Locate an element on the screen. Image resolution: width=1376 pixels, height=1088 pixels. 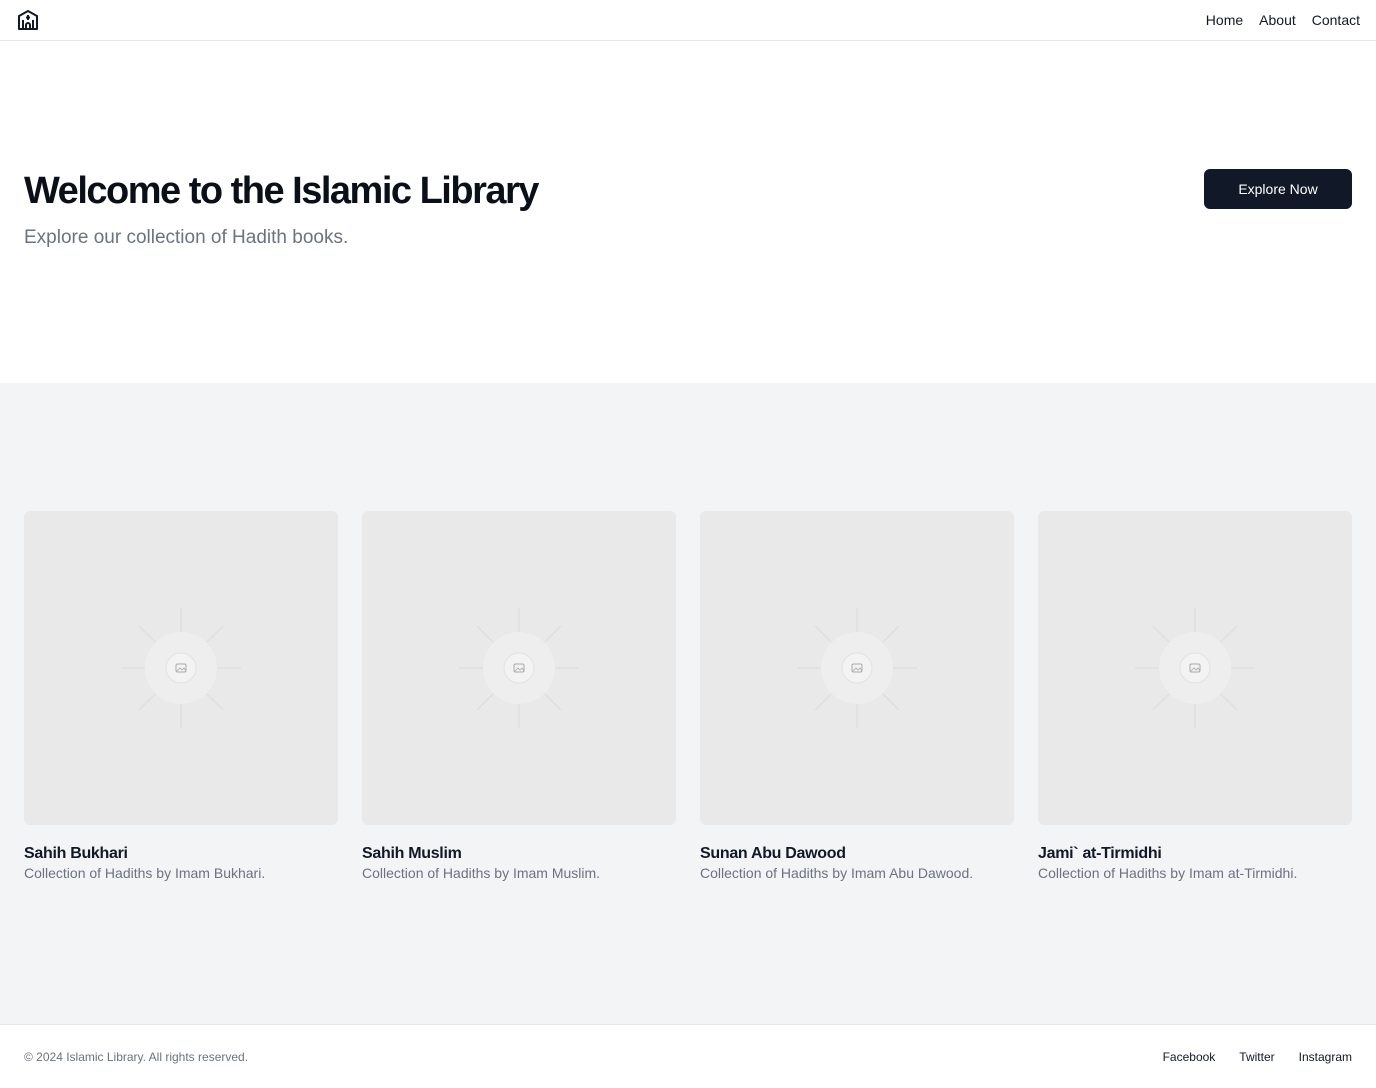
book-title: Sahih Bukhari is located at coordinates (76, 853).